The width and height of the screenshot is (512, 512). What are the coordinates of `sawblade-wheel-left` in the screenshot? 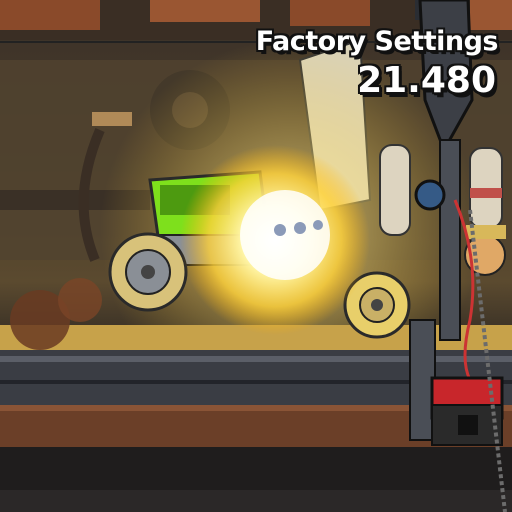 It's located at (148, 272).